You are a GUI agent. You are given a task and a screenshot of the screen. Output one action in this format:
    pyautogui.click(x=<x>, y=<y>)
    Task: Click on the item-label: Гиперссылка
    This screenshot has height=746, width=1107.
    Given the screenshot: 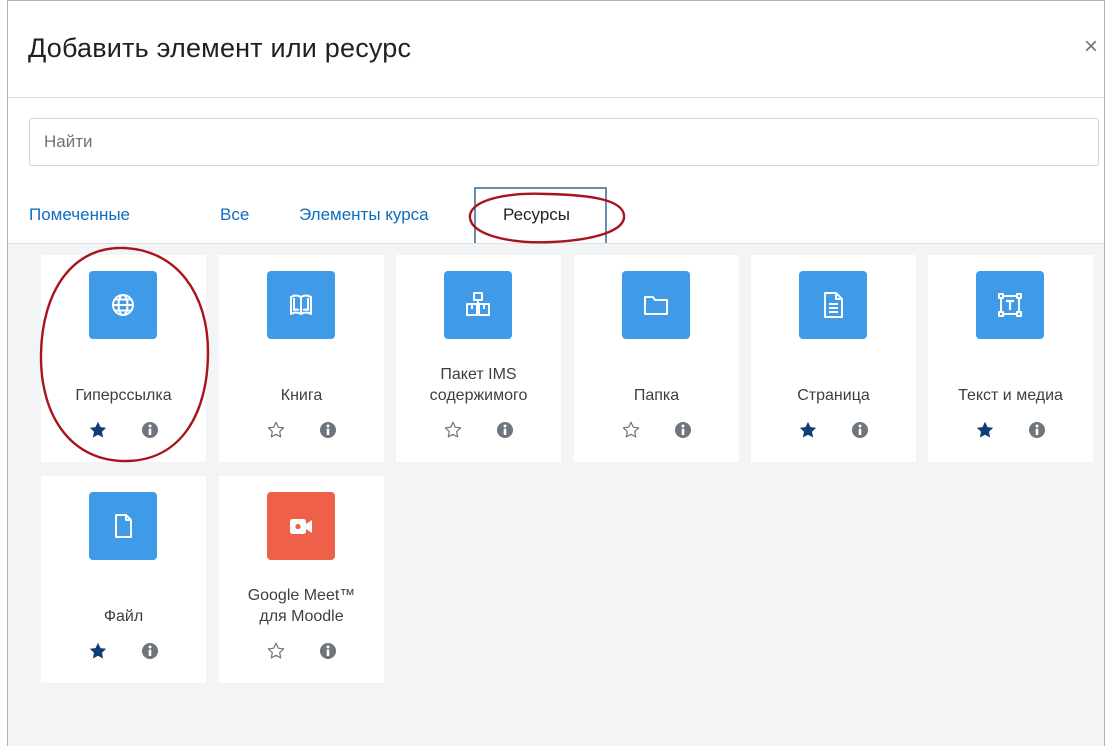 What is the action you would take?
    pyautogui.click(x=123, y=395)
    